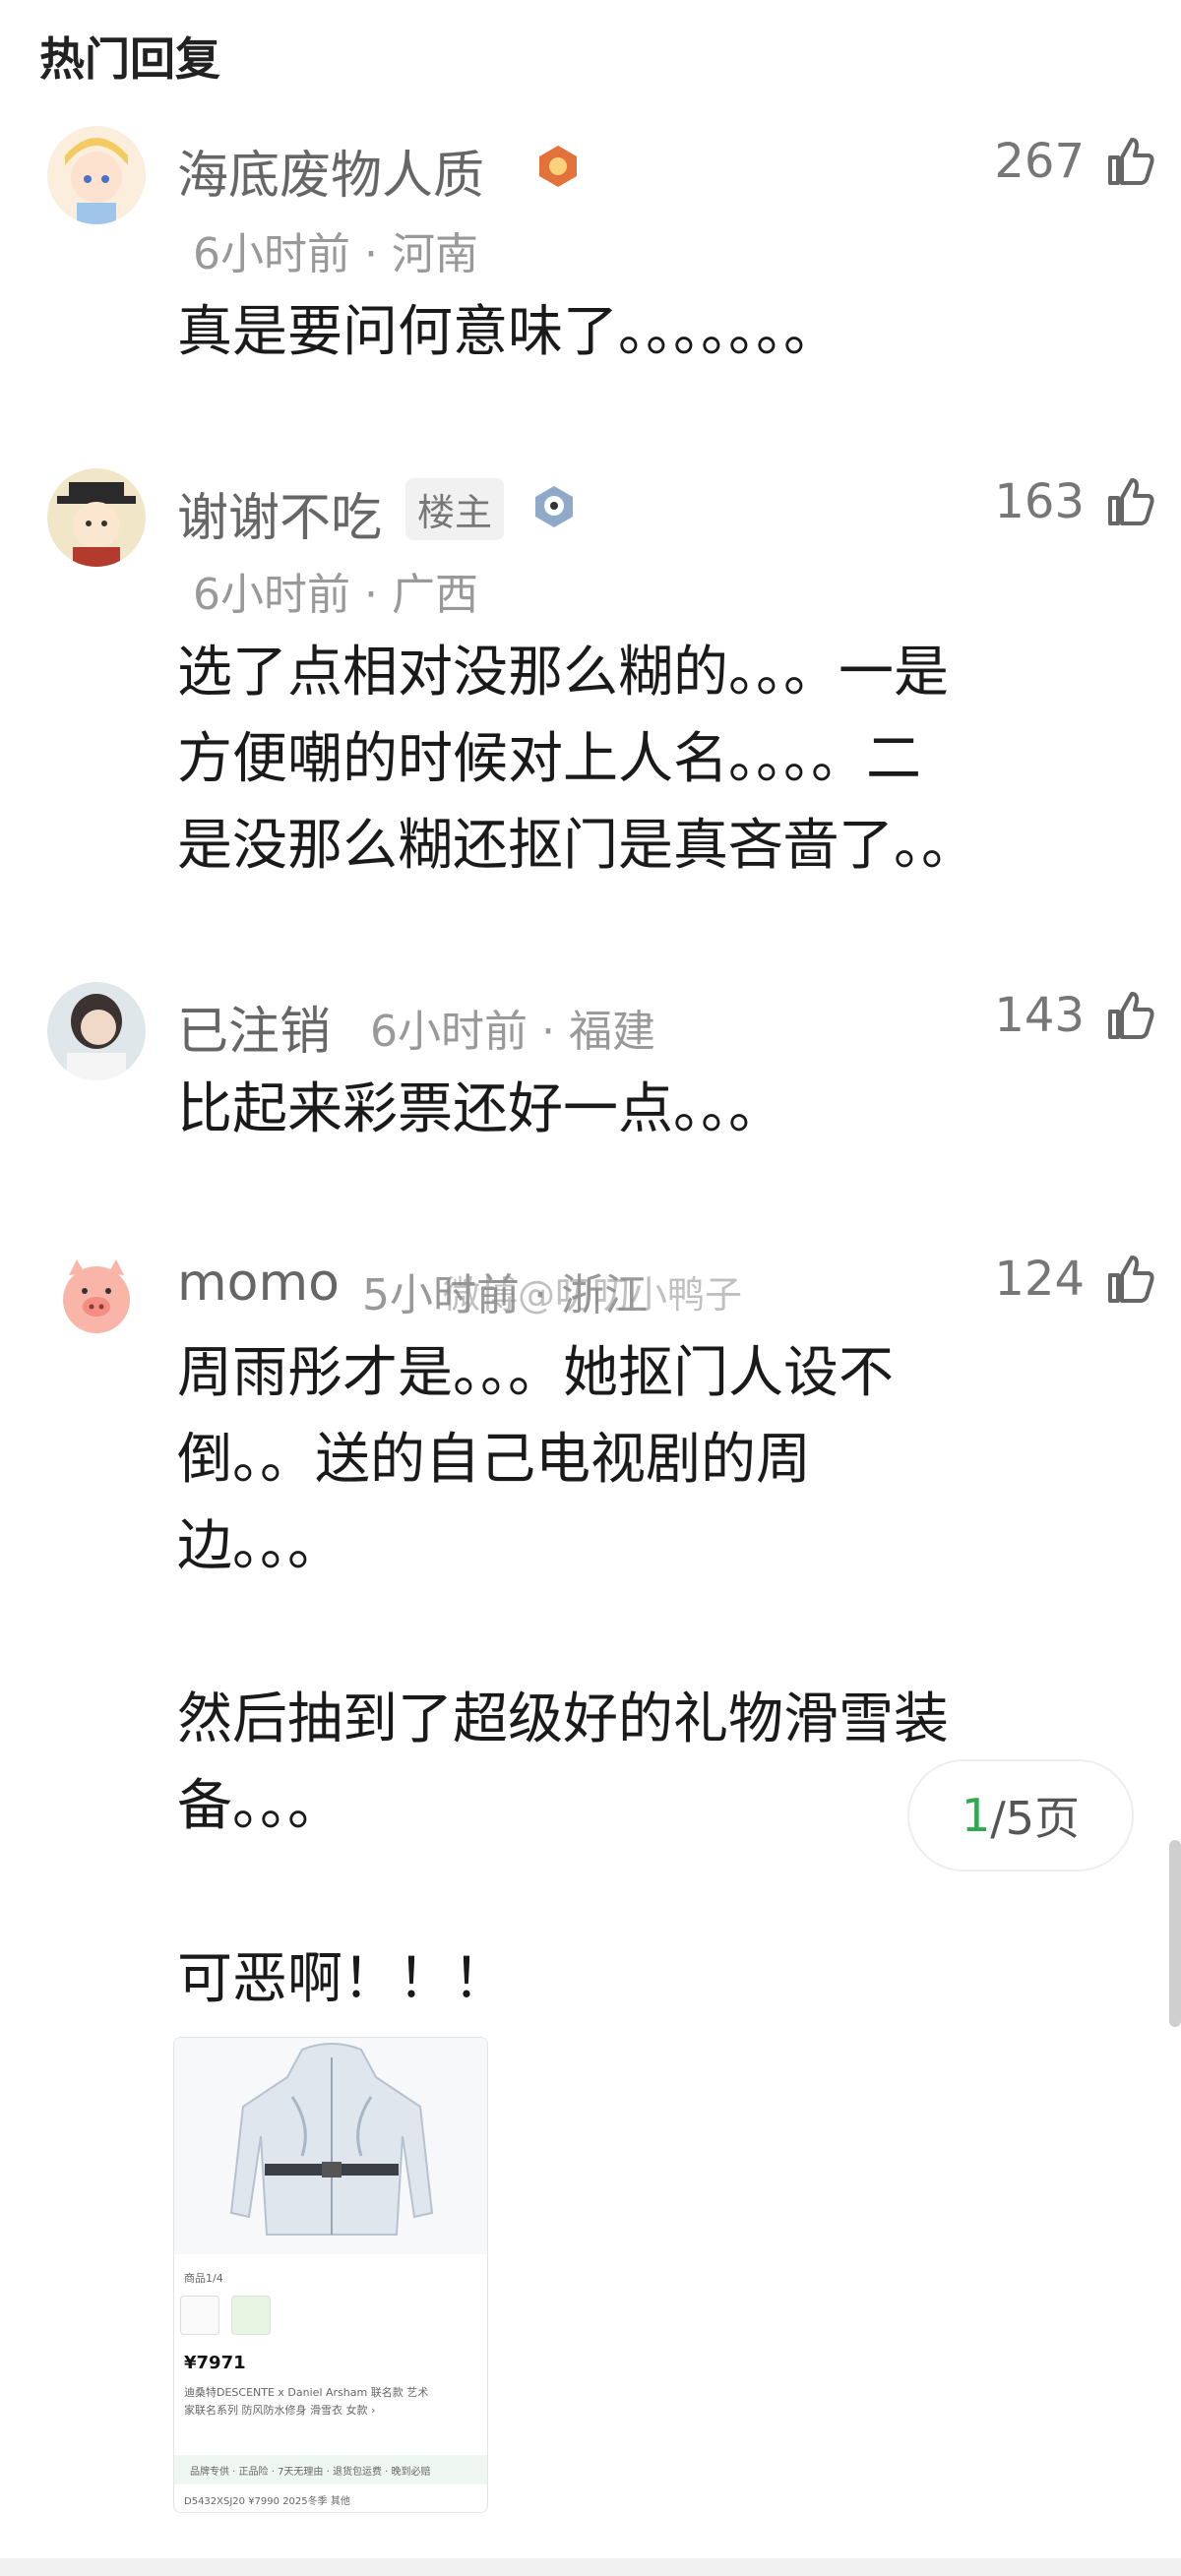  What do you see at coordinates (576, 846) in the screenshot?
I see `comment-line: 是没那么糊还抠门是真吝啬了。。` at bounding box center [576, 846].